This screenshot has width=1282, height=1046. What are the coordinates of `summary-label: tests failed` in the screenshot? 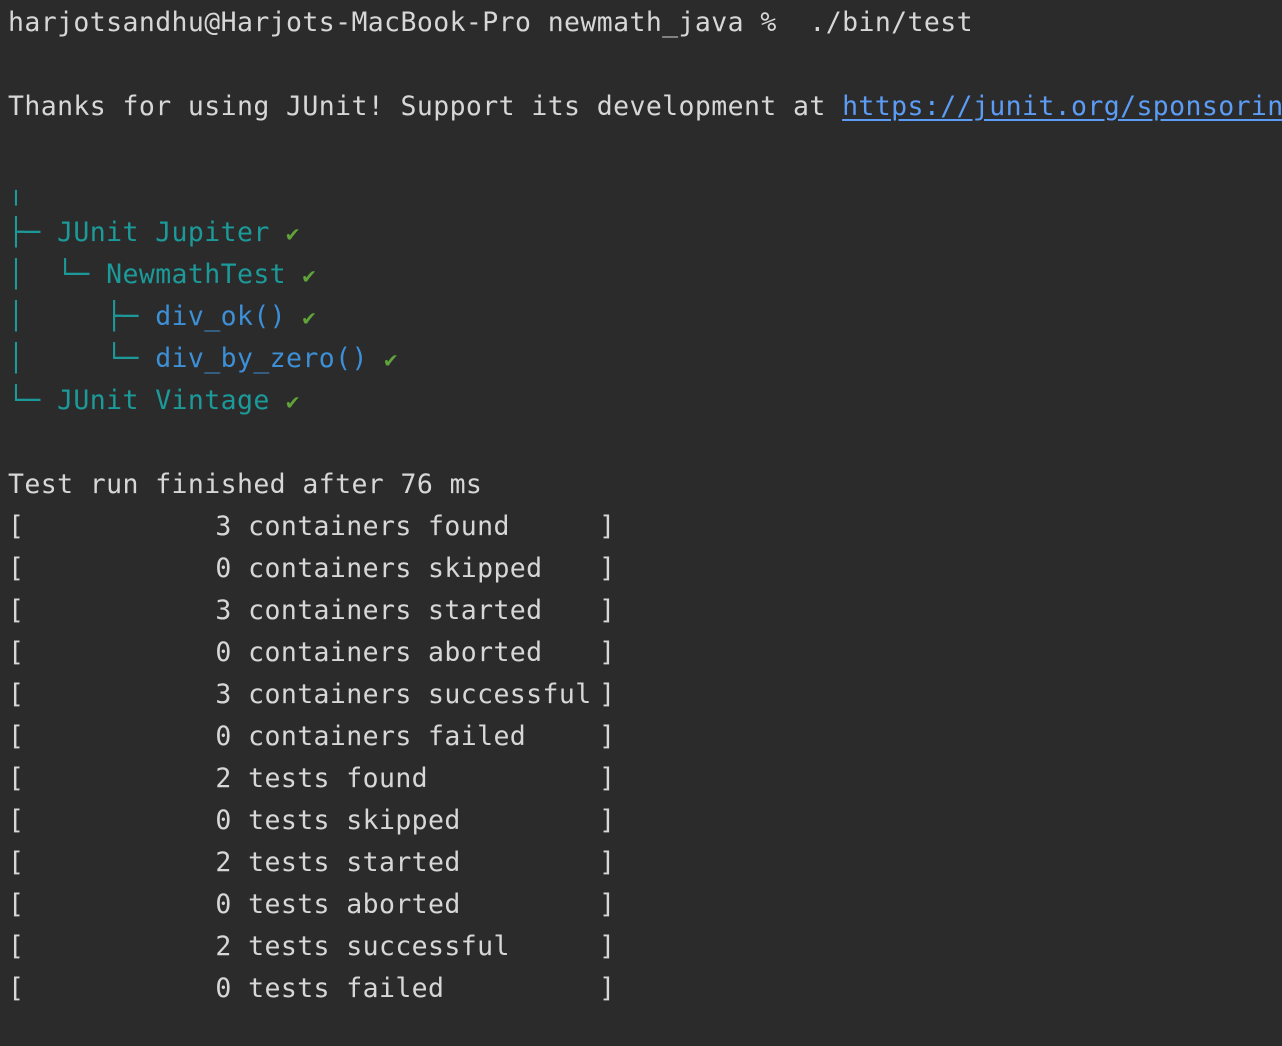 It's located at (346, 988).